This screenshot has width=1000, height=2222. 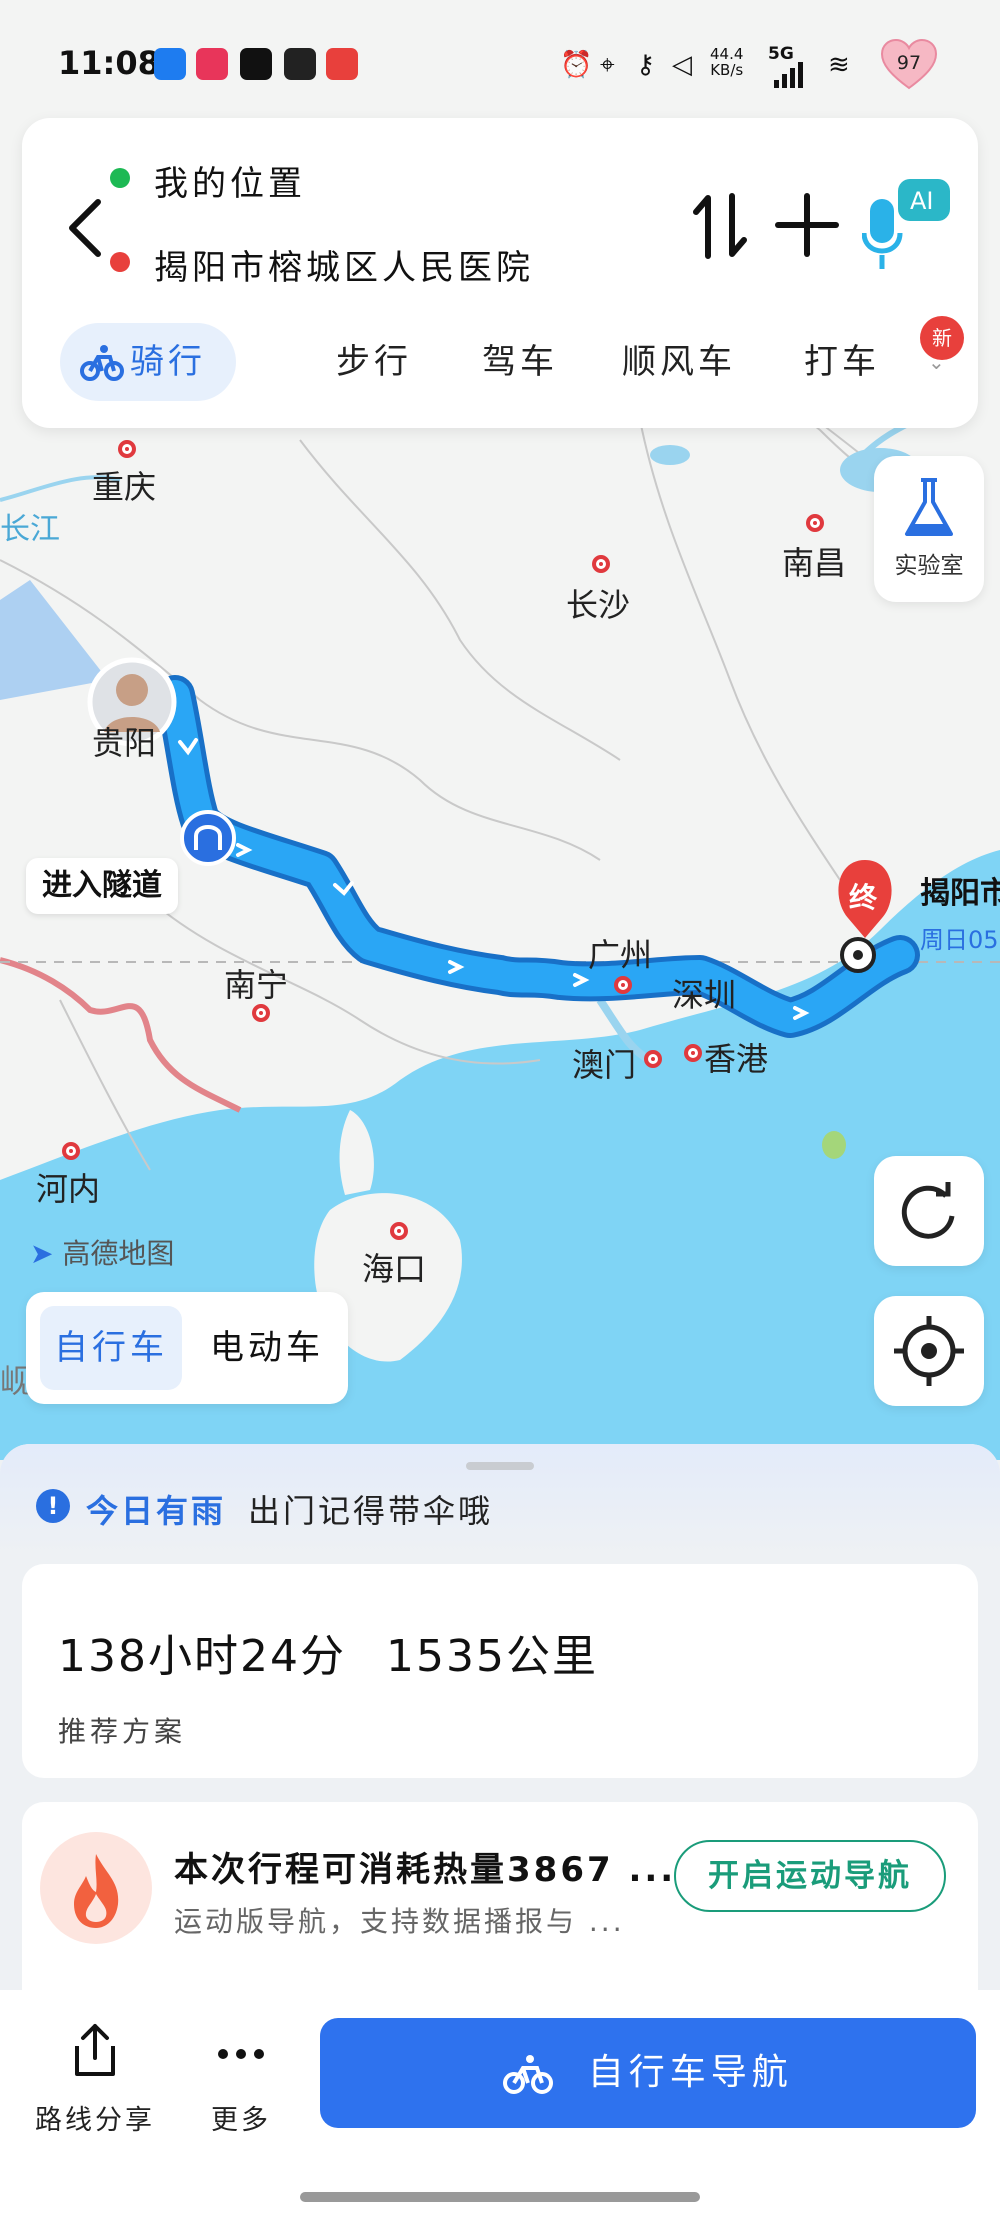 What do you see at coordinates (342, 64) in the screenshot?
I see `red-app-icon` at bounding box center [342, 64].